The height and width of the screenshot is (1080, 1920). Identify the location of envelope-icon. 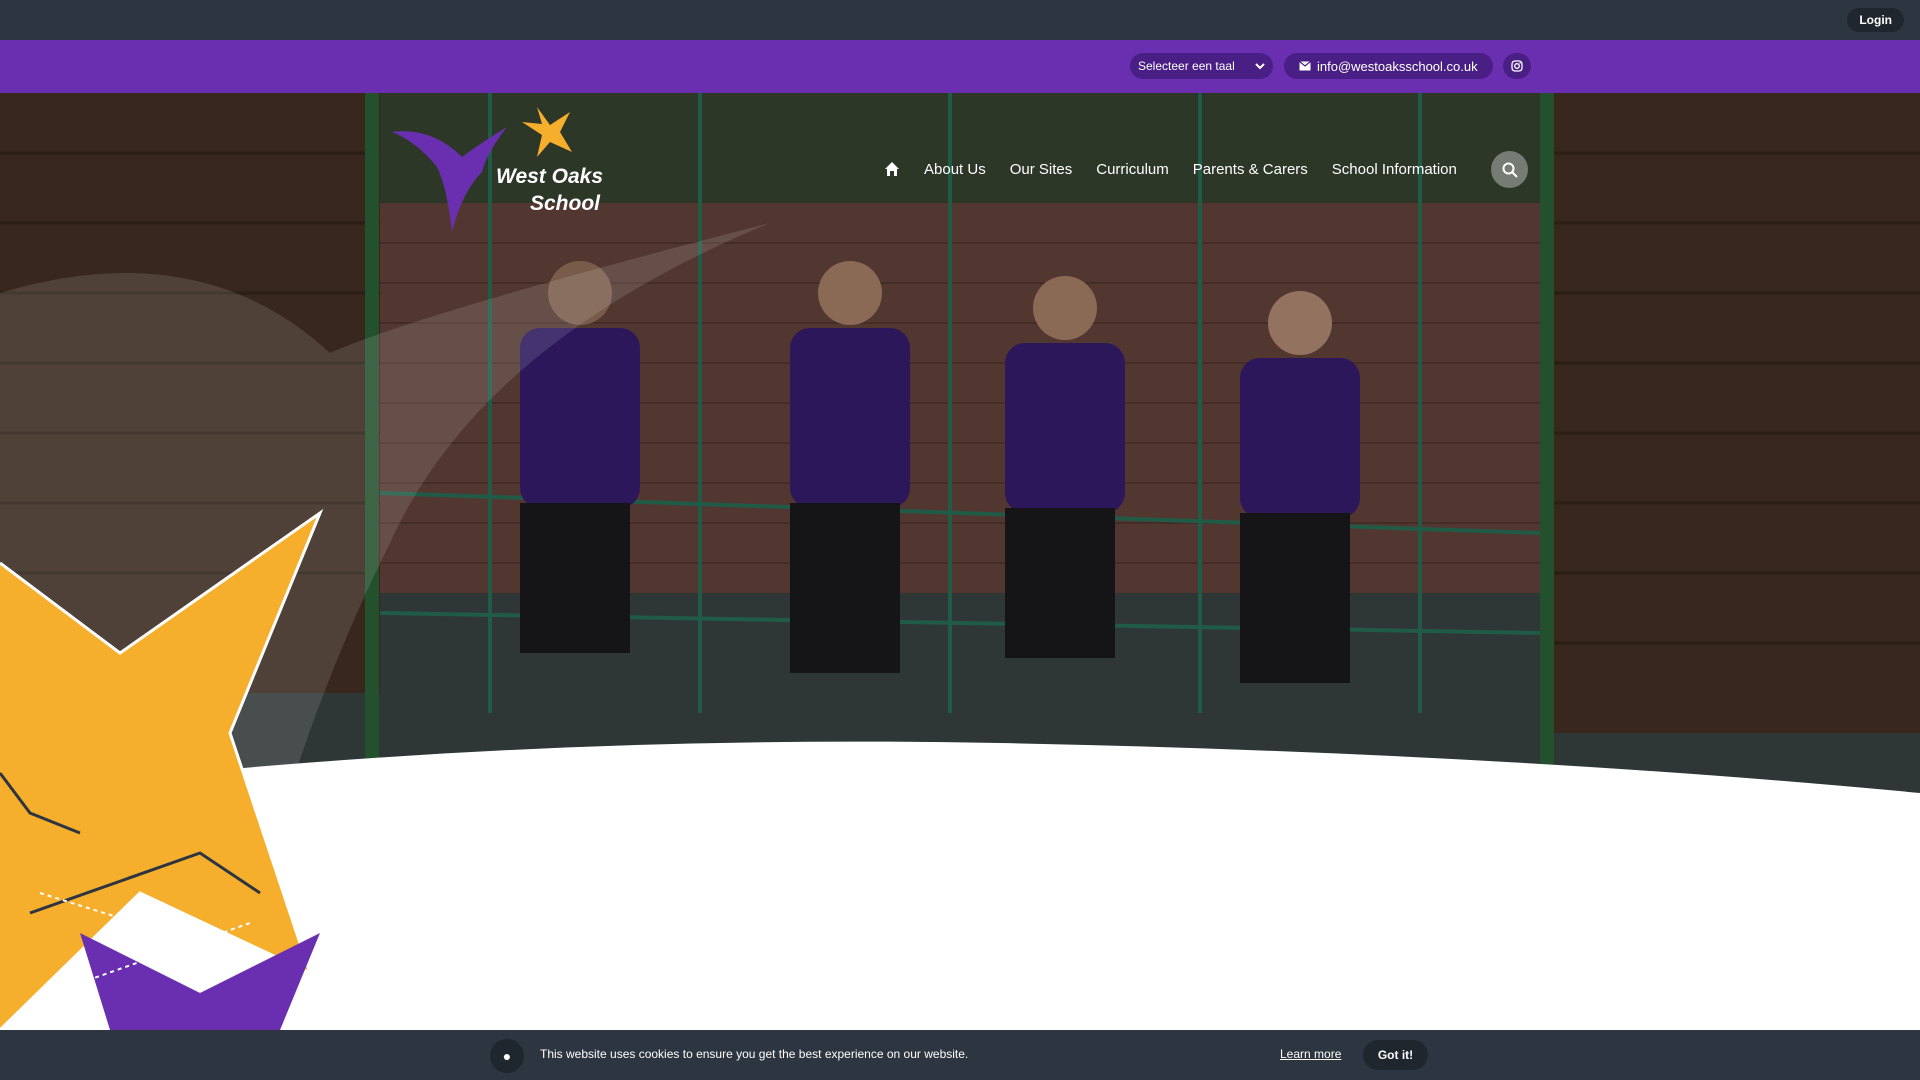
(1305, 66).